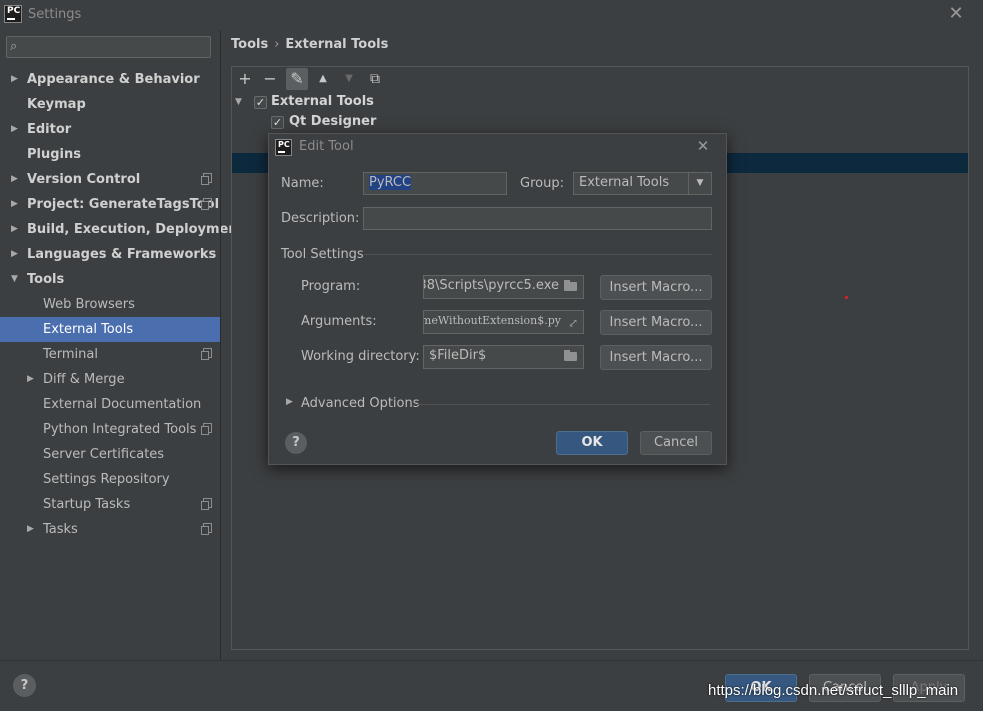  What do you see at coordinates (87, 504) in the screenshot?
I see `sidebar-item-label: Startup Tasks` at bounding box center [87, 504].